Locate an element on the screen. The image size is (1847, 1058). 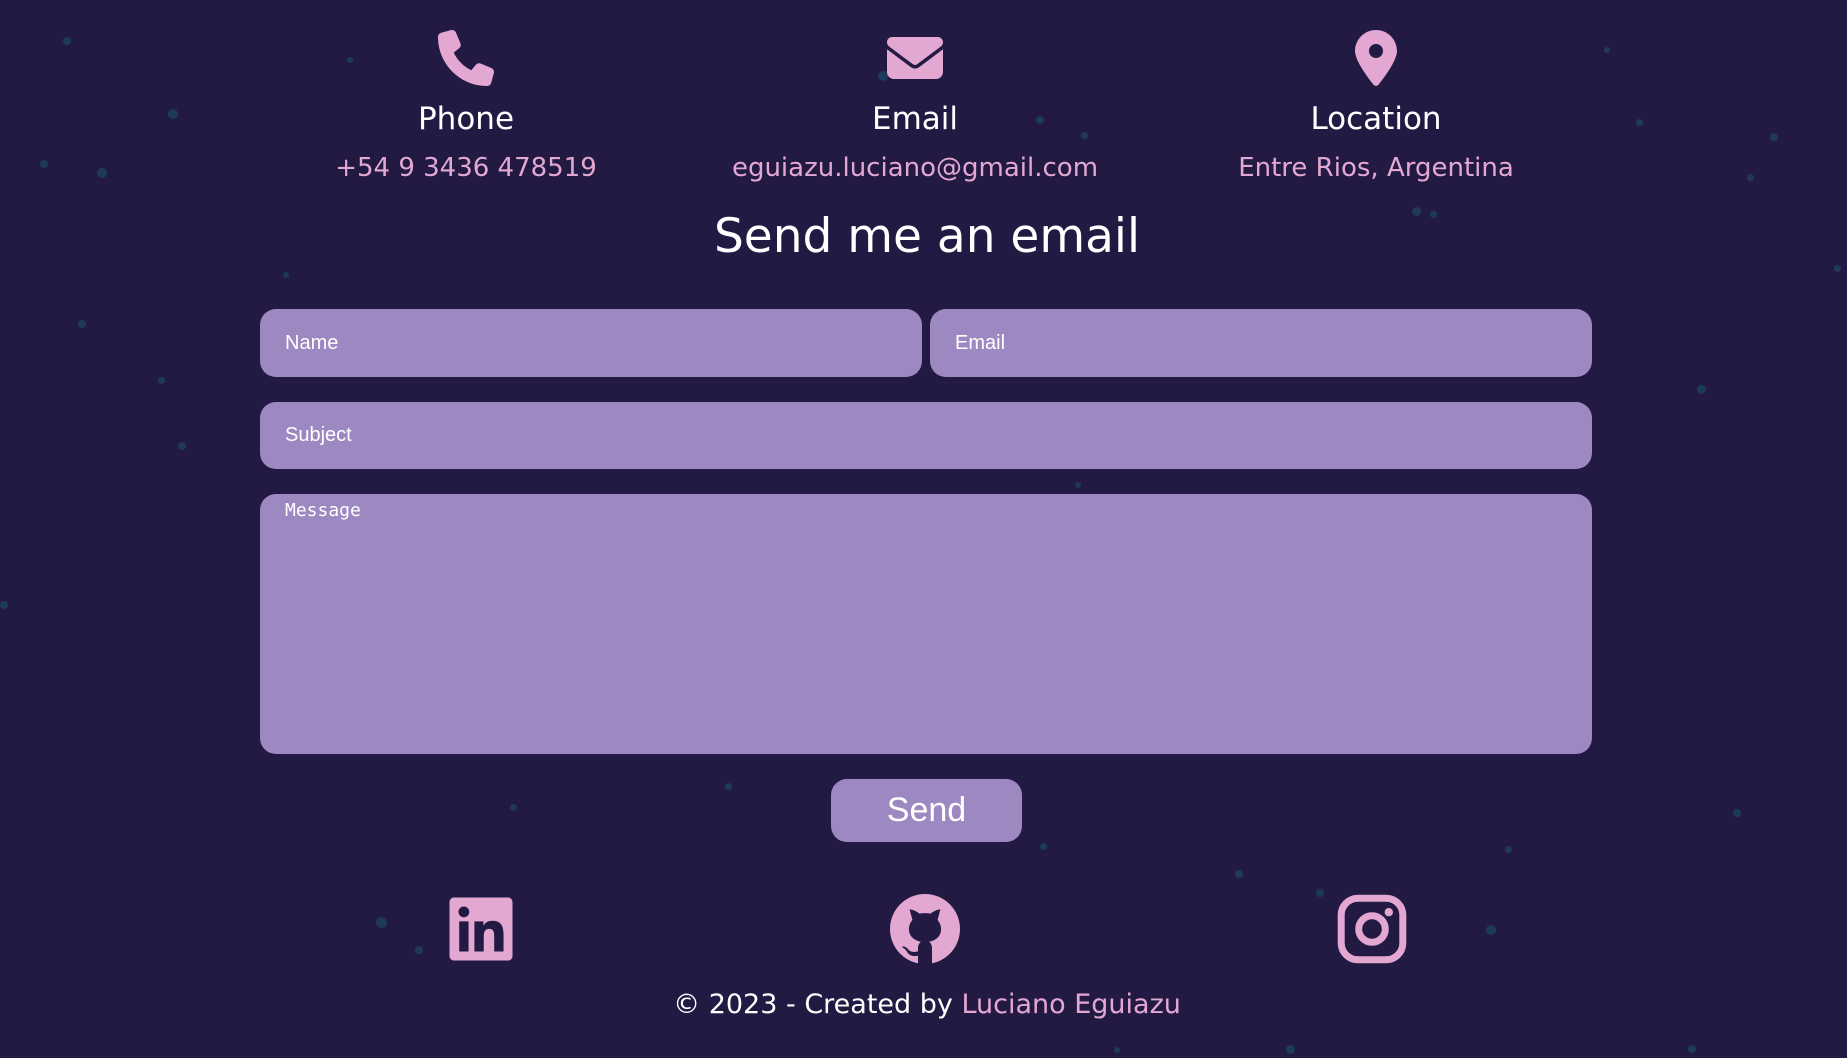
phone-value: +54 9 3436 478519 is located at coordinates (466, 168).